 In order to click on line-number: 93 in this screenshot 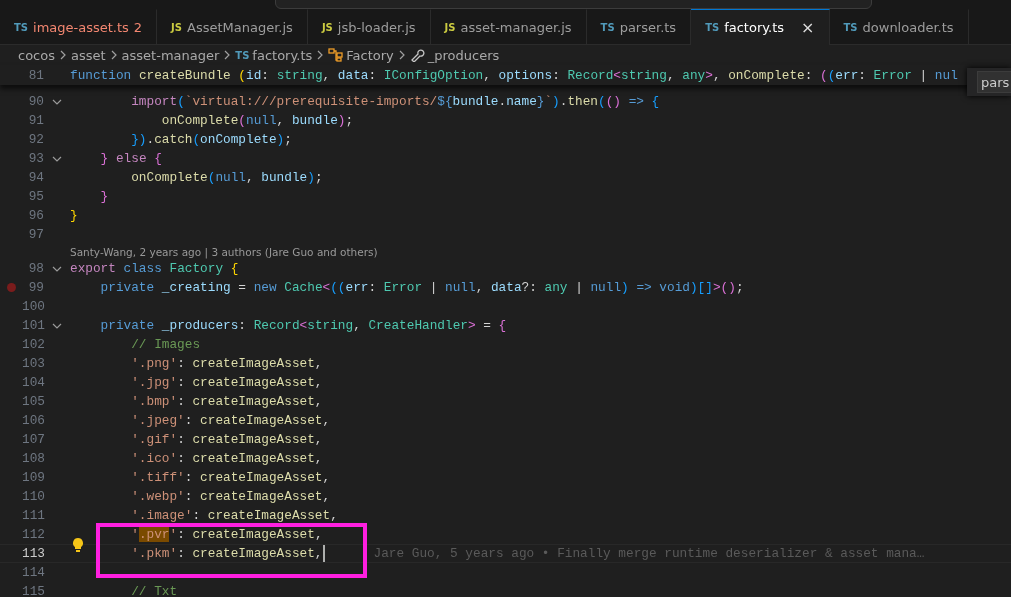, I will do `click(35, 158)`.